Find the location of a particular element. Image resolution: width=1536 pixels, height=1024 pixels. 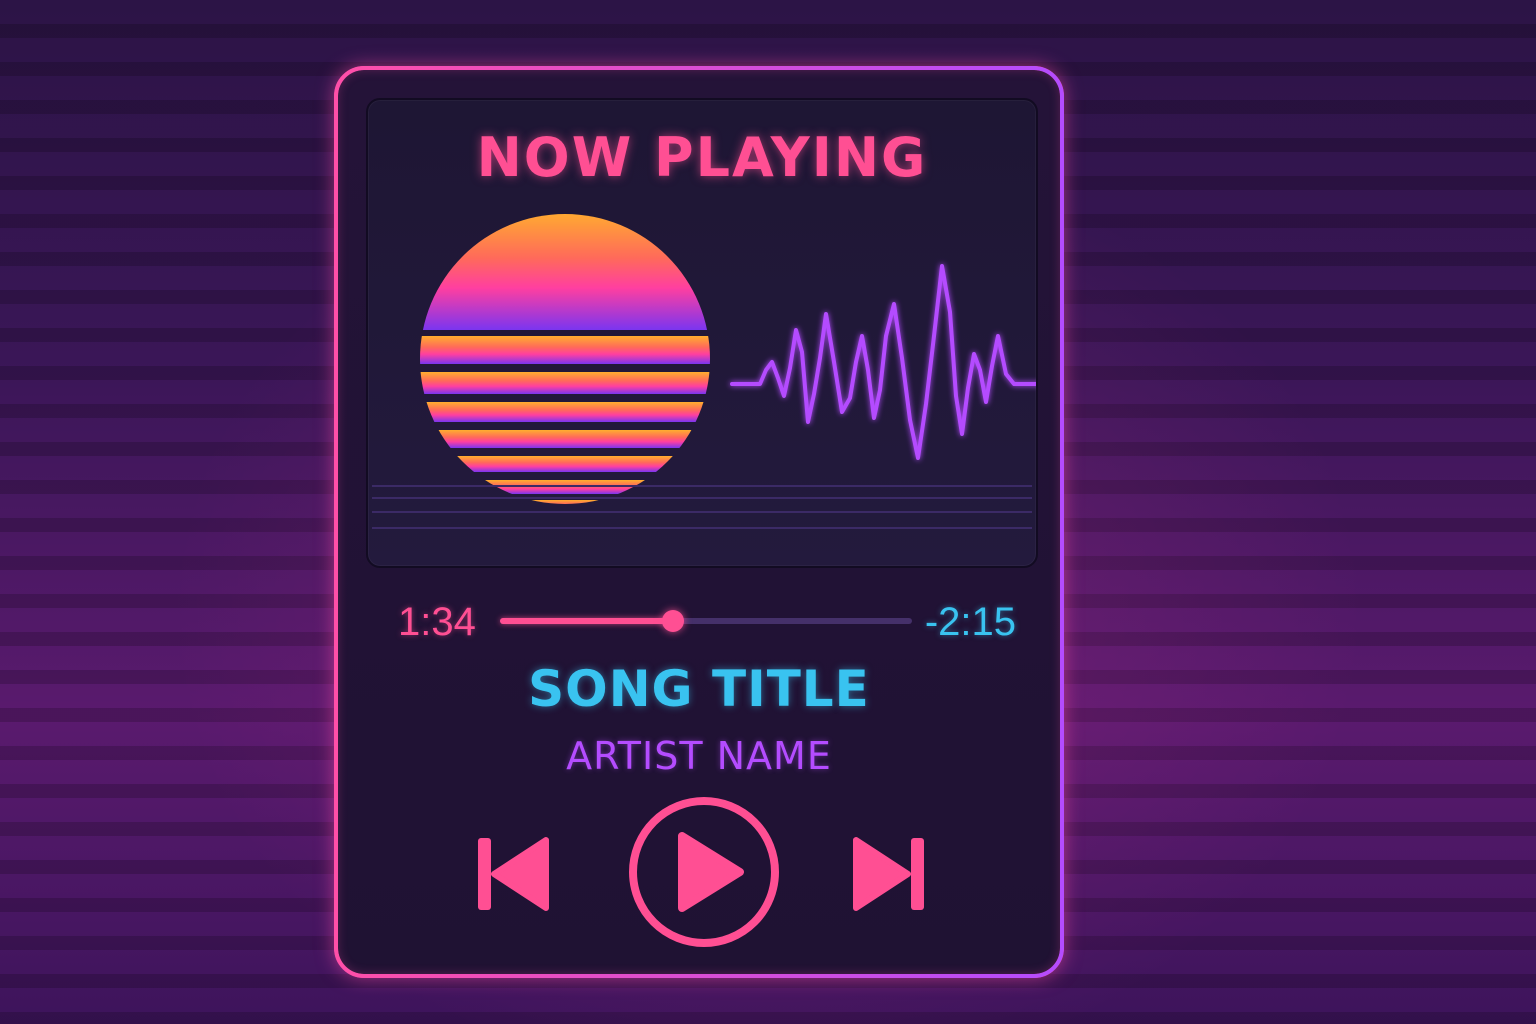

playback-controls is located at coordinates (699, 874).